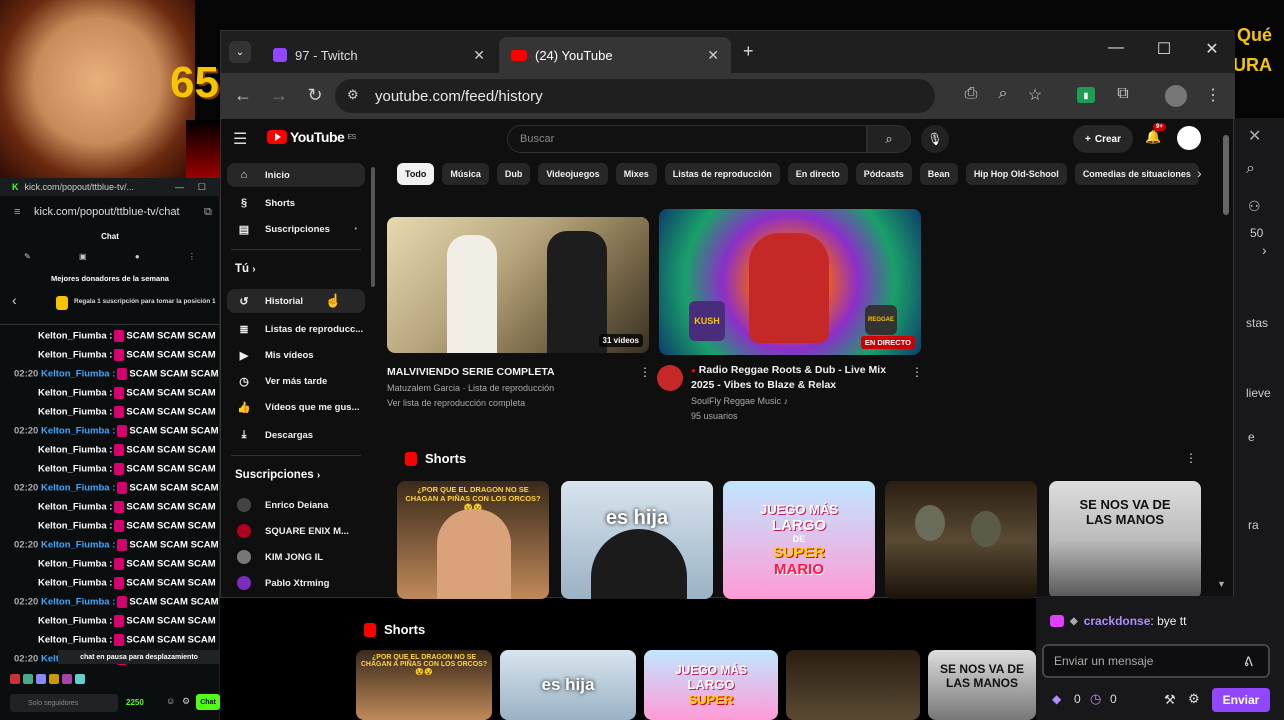 The width and height of the screenshot is (1284, 720). I want to click on scroll-down-icon: ▼, so click(1221, 584).